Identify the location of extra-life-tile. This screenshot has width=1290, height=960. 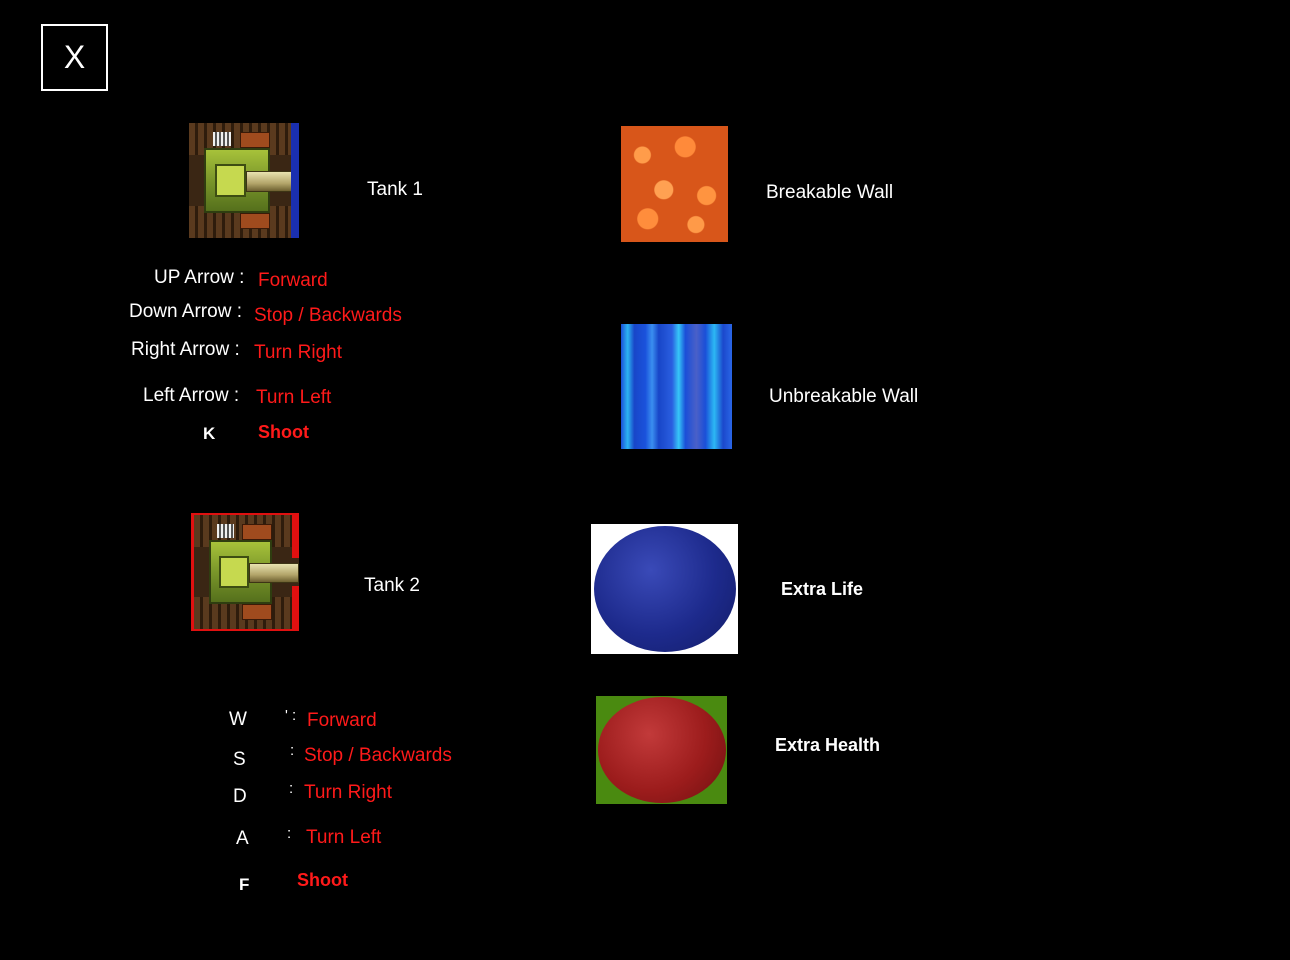
(664, 589).